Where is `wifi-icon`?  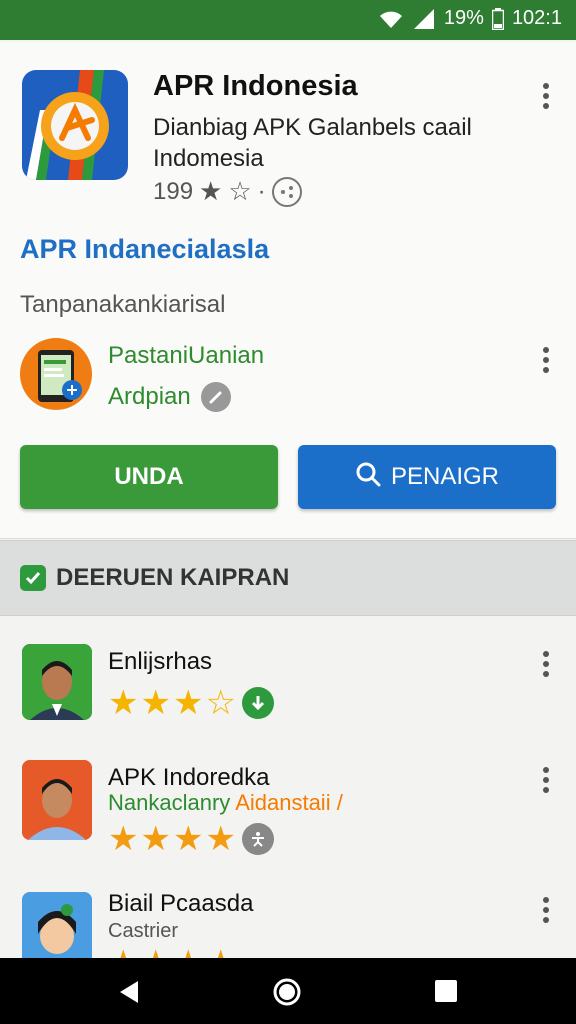
wifi-icon is located at coordinates (391, 19).